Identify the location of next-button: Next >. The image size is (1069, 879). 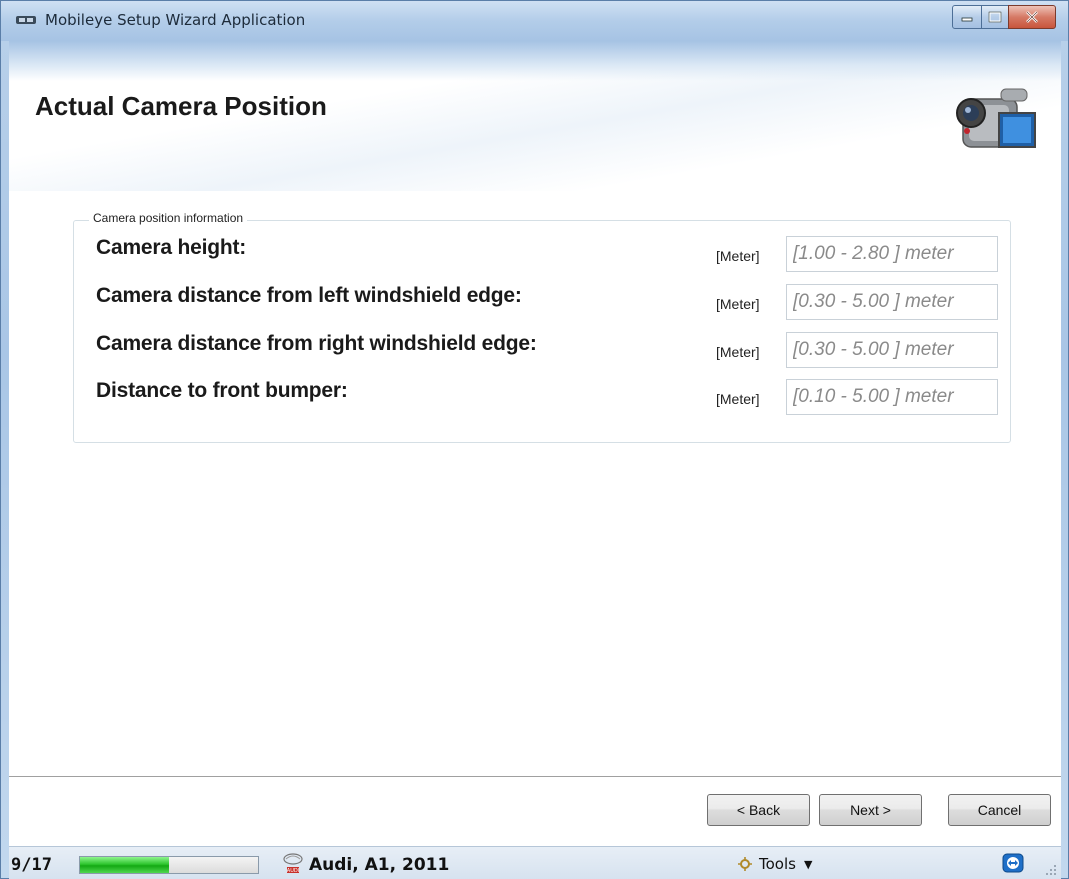
(870, 810).